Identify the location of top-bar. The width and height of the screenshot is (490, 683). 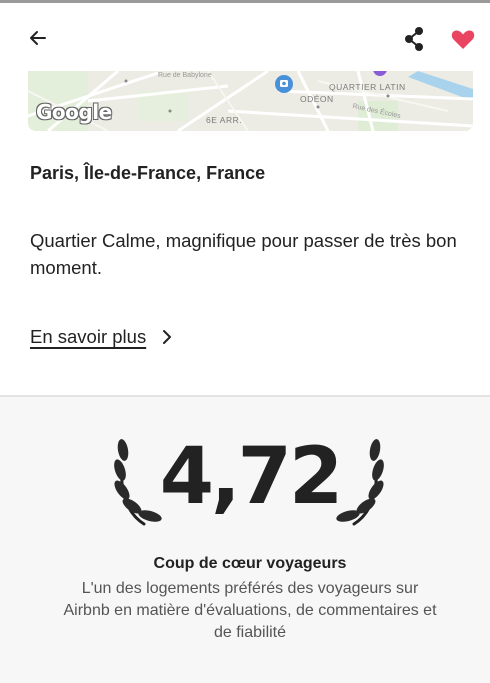
(245, 37).